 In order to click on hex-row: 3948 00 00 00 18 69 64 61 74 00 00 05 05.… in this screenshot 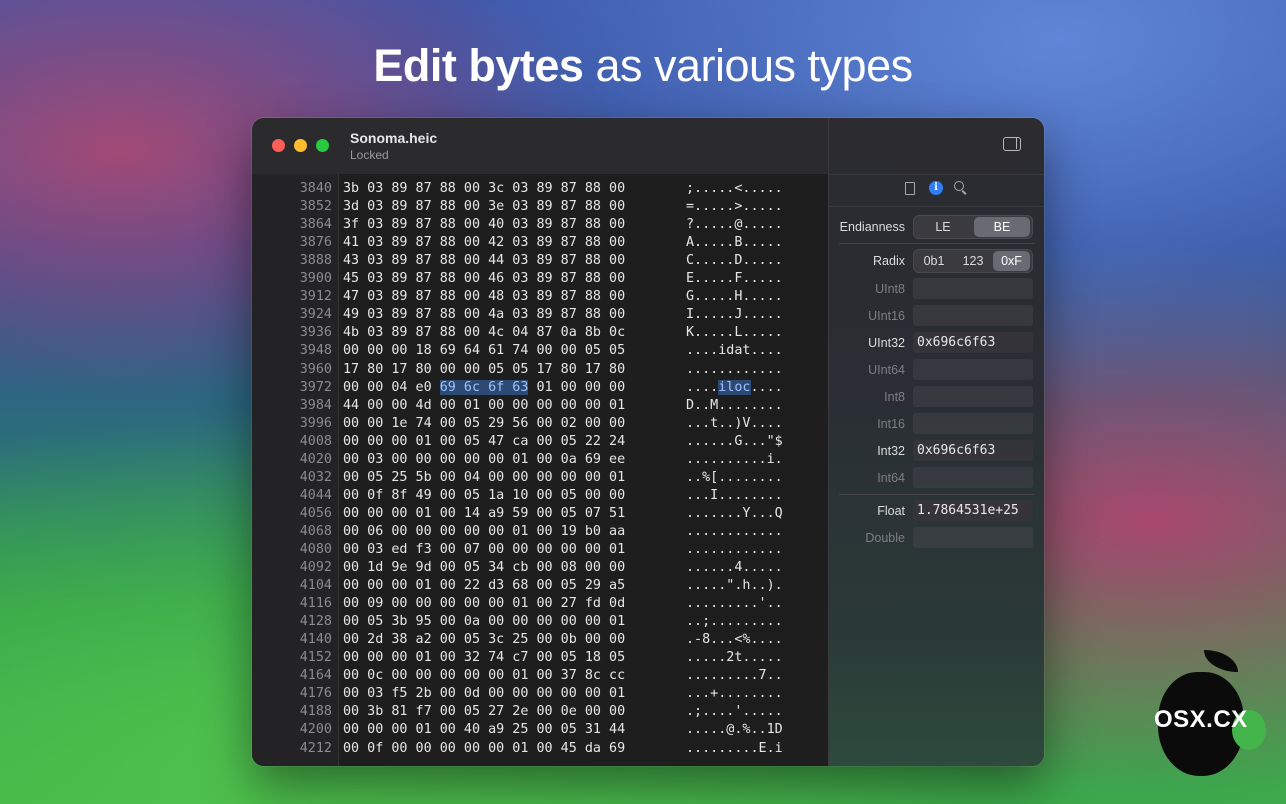, I will do `click(540, 351)`.